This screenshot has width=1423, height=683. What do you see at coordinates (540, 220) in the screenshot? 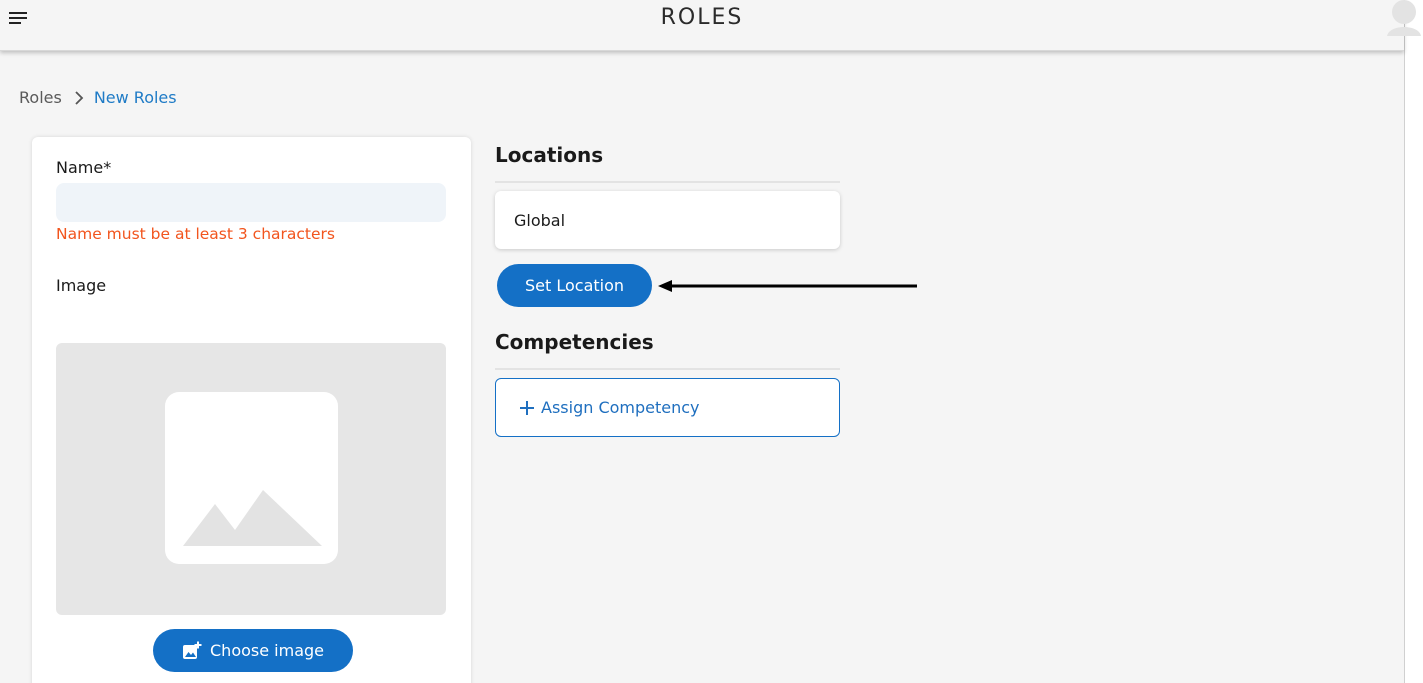
I see `location-name: Global` at bounding box center [540, 220].